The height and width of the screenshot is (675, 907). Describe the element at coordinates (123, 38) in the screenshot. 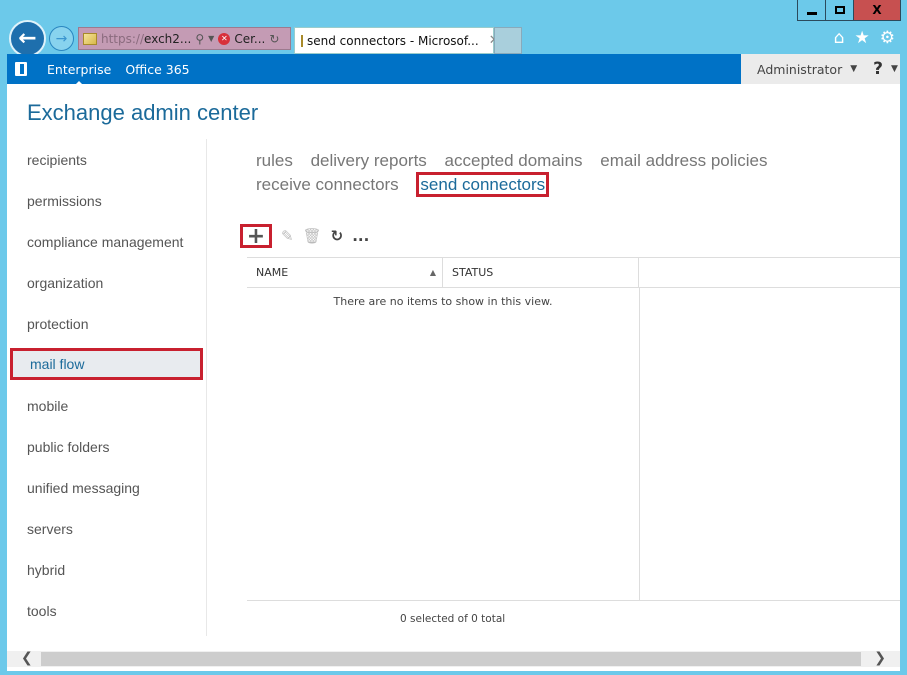

I see `url-scheme: https://` at that location.